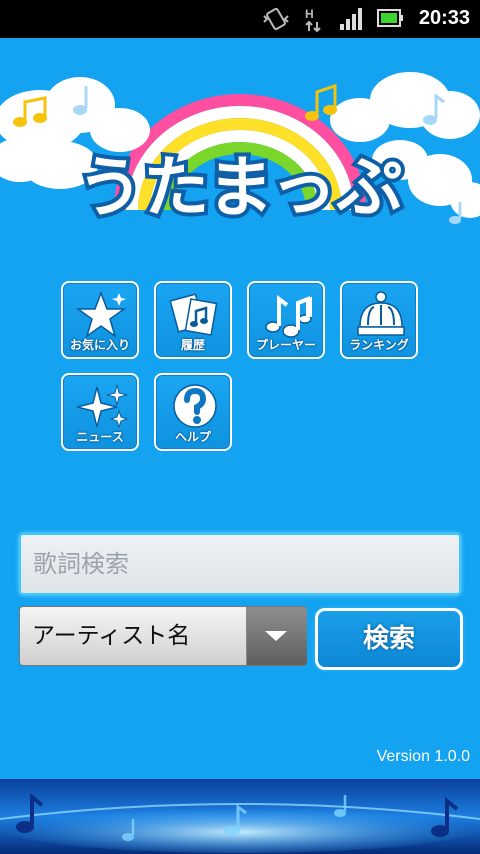  Describe the element at coordinates (379, 345) in the screenshot. I see `ranking-label: ランキング` at that location.